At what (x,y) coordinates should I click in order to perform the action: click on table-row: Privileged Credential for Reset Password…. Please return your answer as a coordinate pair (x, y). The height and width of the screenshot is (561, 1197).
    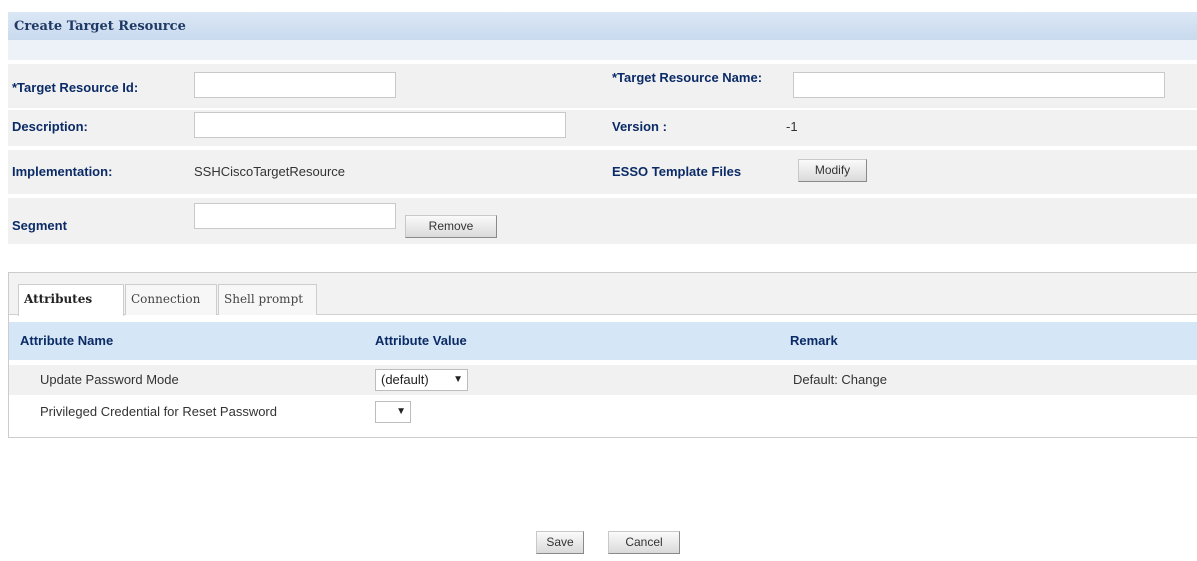
    Looking at the image, I should click on (603, 412).